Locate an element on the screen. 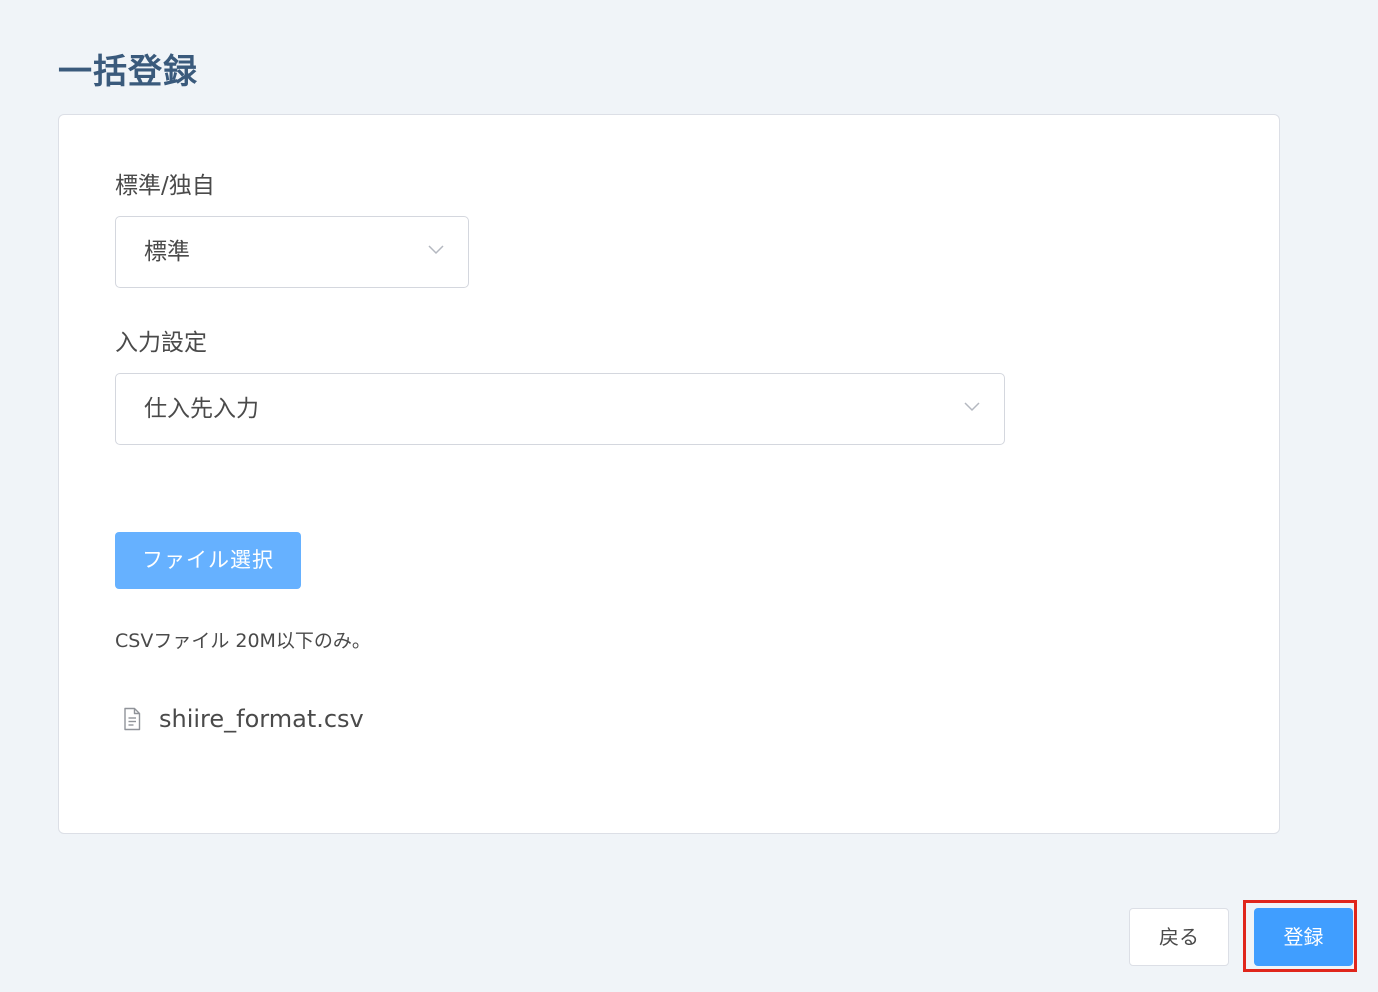 The height and width of the screenshot is (992, 1378). input-setting-select: 仕入先入力 is located at coordinates (560, 409).